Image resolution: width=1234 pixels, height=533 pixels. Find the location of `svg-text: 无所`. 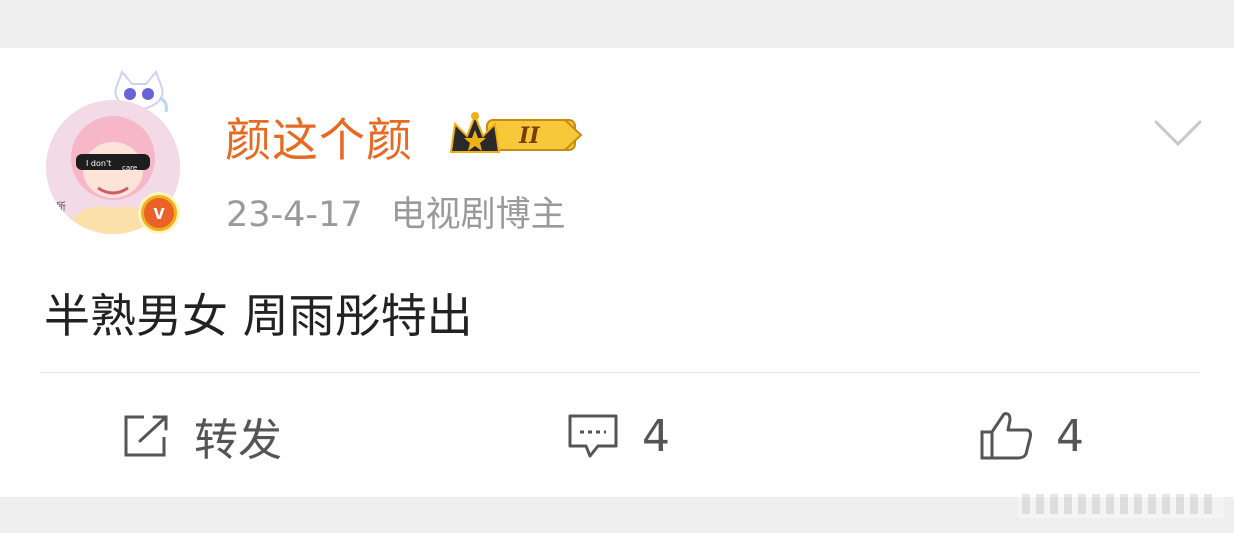

svg-text: 无所 is located at coordinates (56, 207).